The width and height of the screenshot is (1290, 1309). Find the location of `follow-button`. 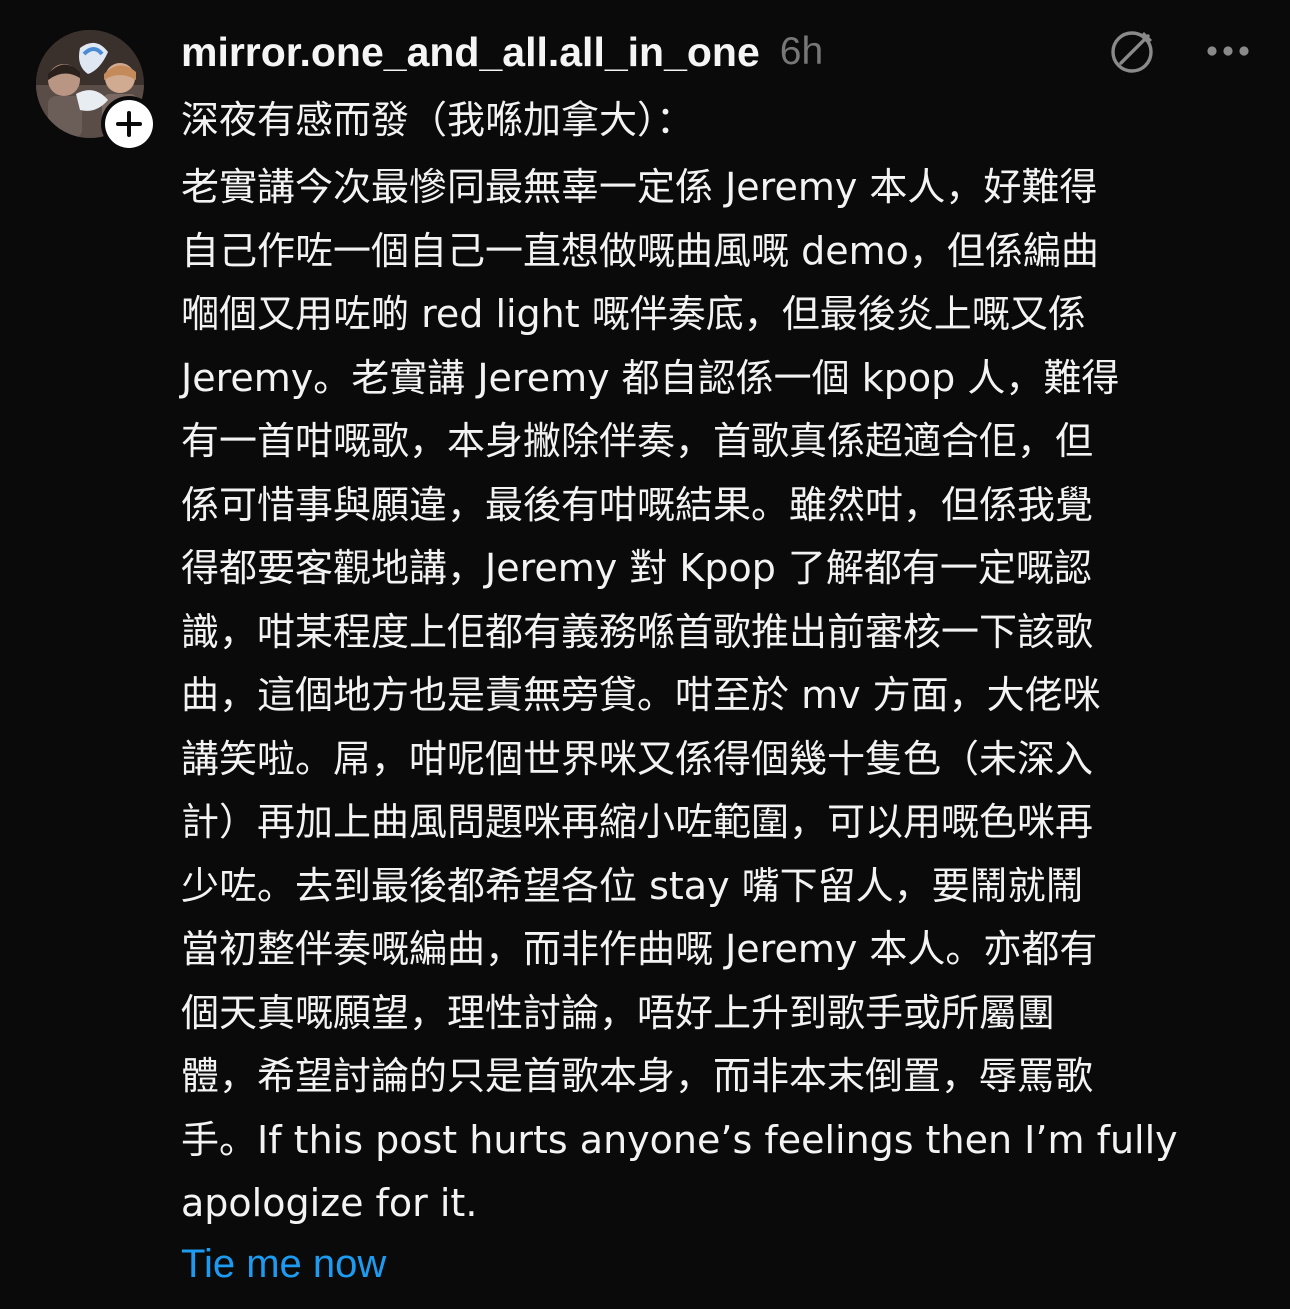

follow-button is located at coordinates (129, 124).